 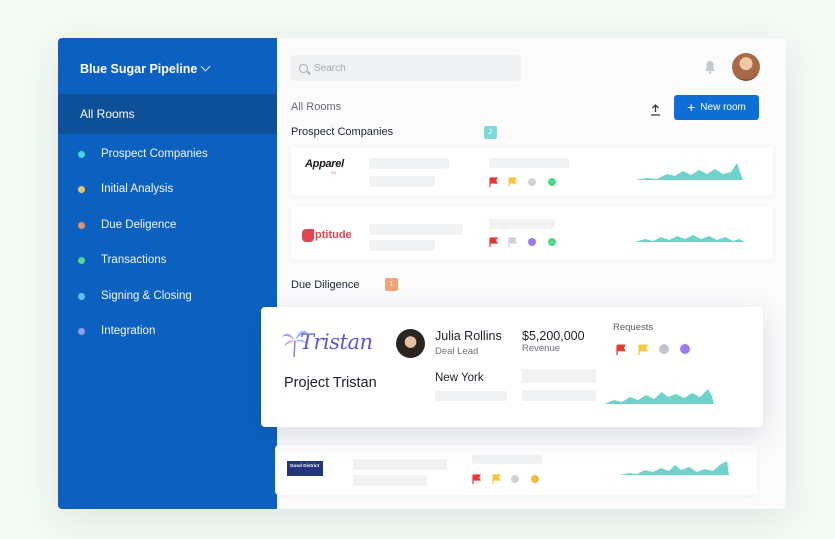 What do you see at coordinates (336, 342) in the screenshot?
I see `company-logo-text: Tristan` at bounding box center [336, 342].